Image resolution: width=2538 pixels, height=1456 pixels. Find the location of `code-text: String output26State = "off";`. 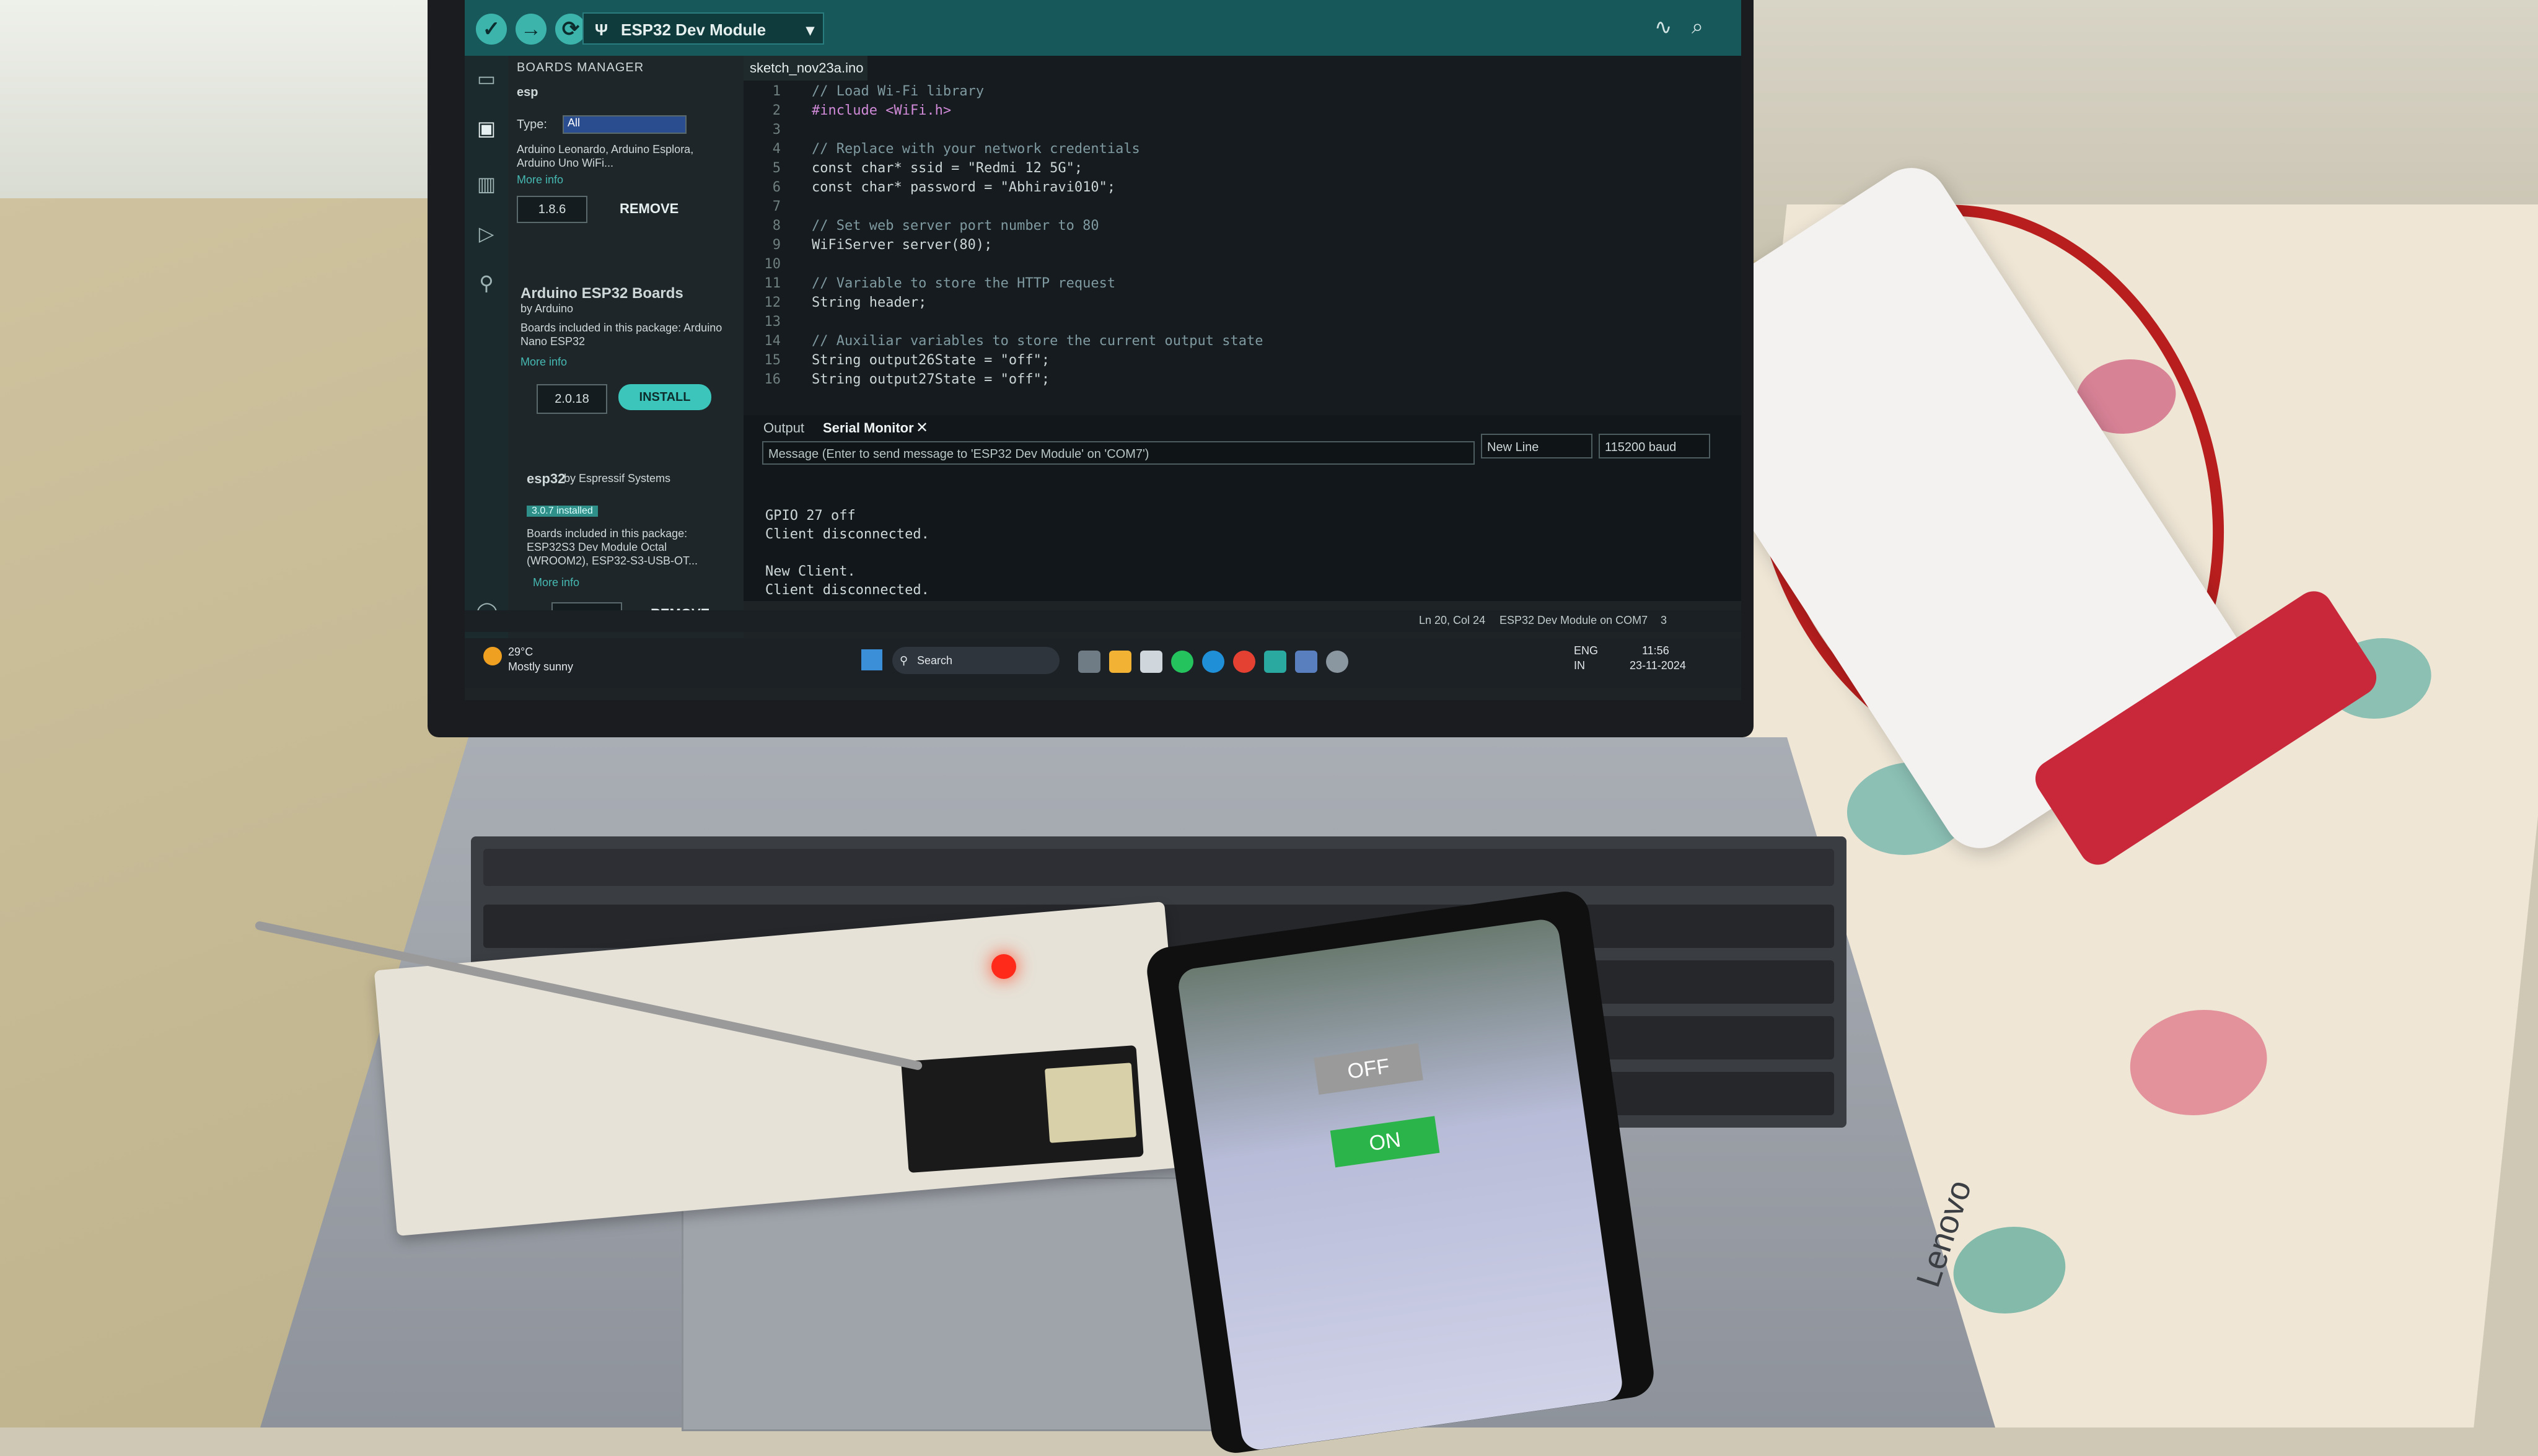

code-text: String output26State = "off"; is located at coordinates (931, 360).